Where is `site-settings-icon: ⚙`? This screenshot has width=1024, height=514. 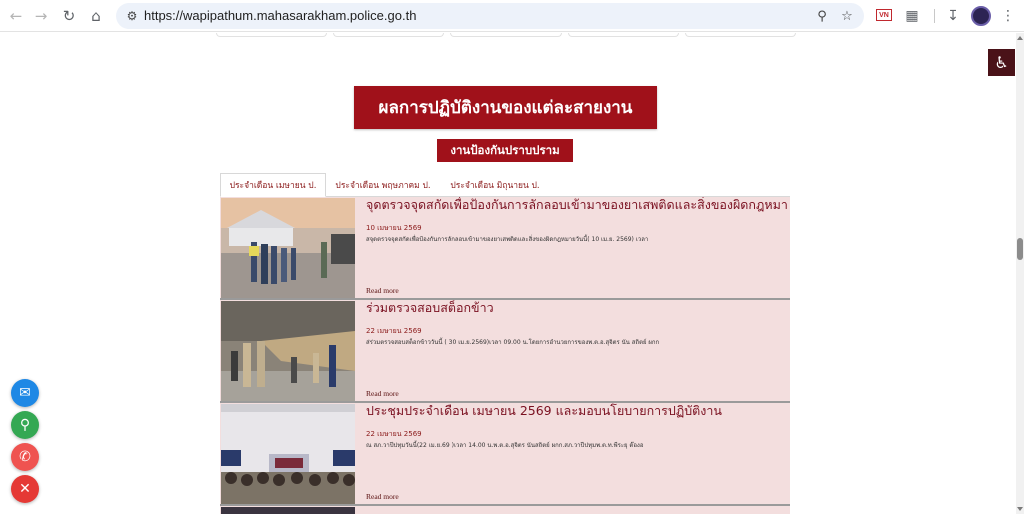
site-settings-icon: ⚙ is located at coordinates (132, 16).